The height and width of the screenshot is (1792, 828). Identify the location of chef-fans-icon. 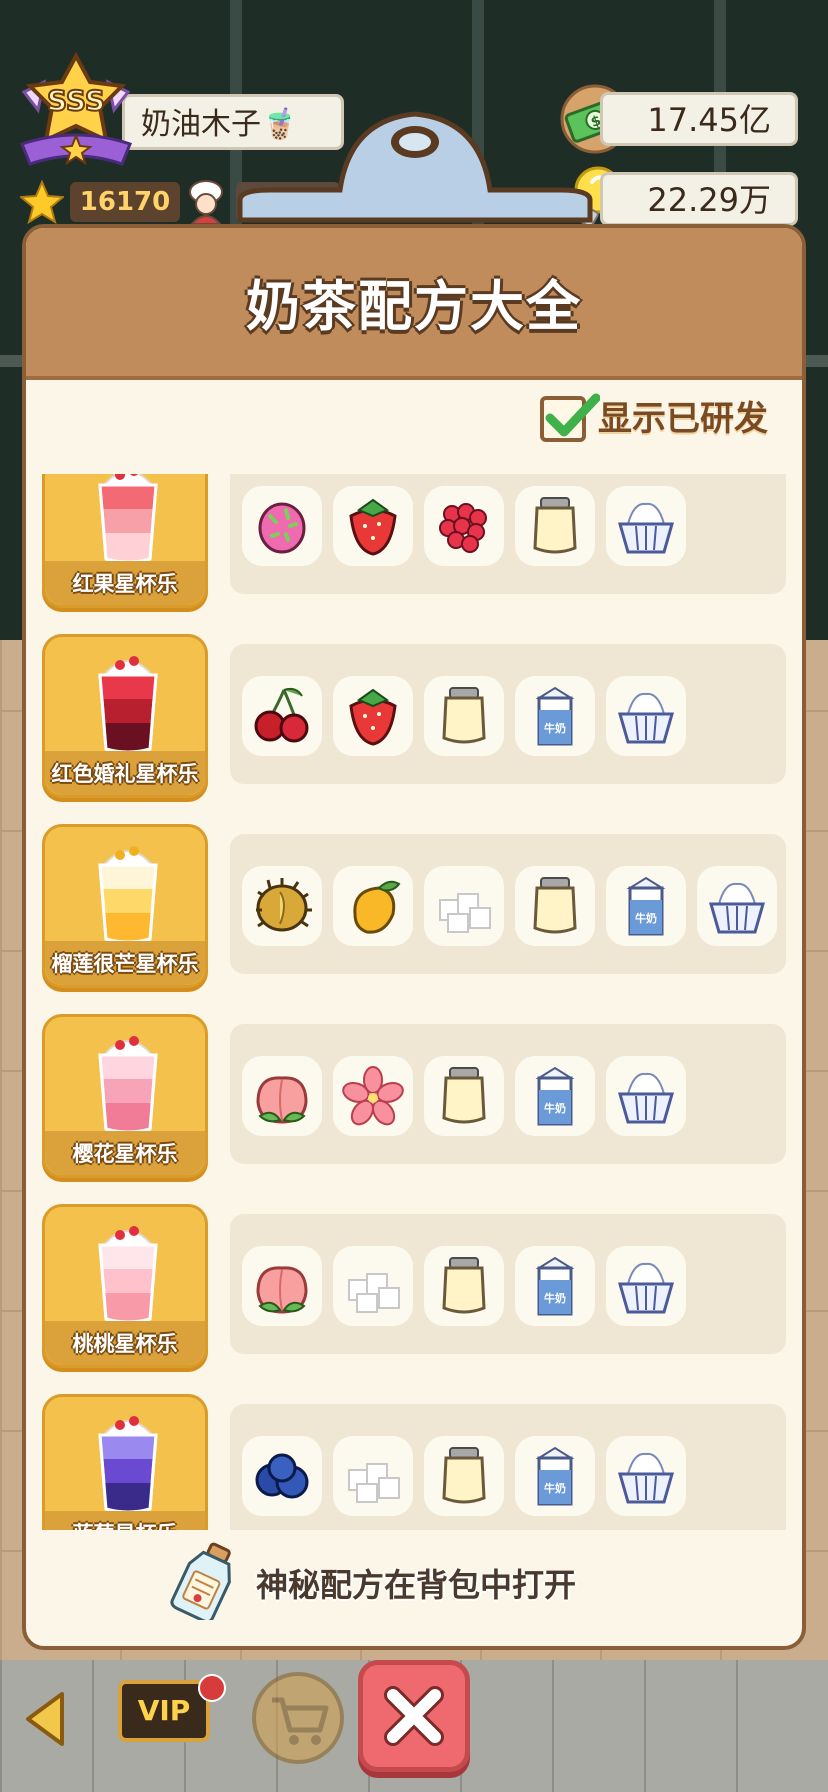
(206, 202).